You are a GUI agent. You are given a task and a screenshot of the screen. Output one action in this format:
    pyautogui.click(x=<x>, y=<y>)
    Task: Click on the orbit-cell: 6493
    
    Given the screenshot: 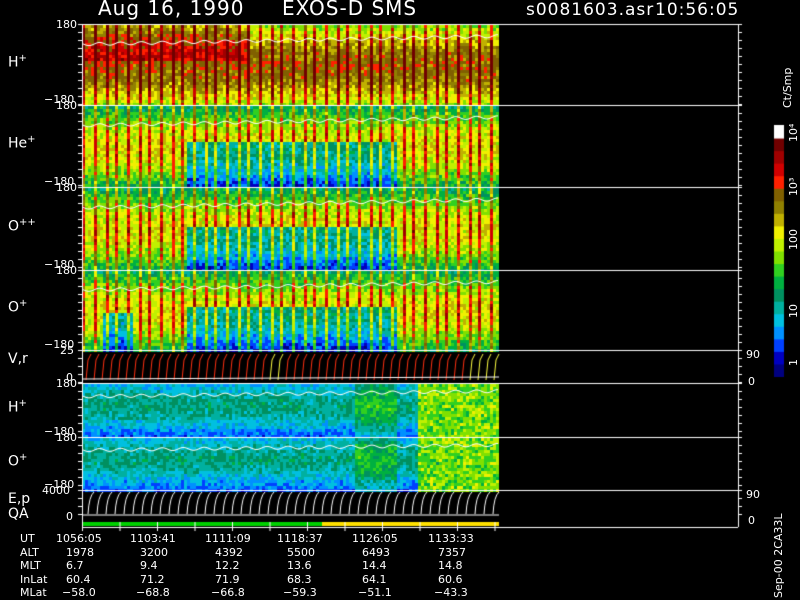 What is the action you would take?
    pyautogui.click(x=376, y=552)
    